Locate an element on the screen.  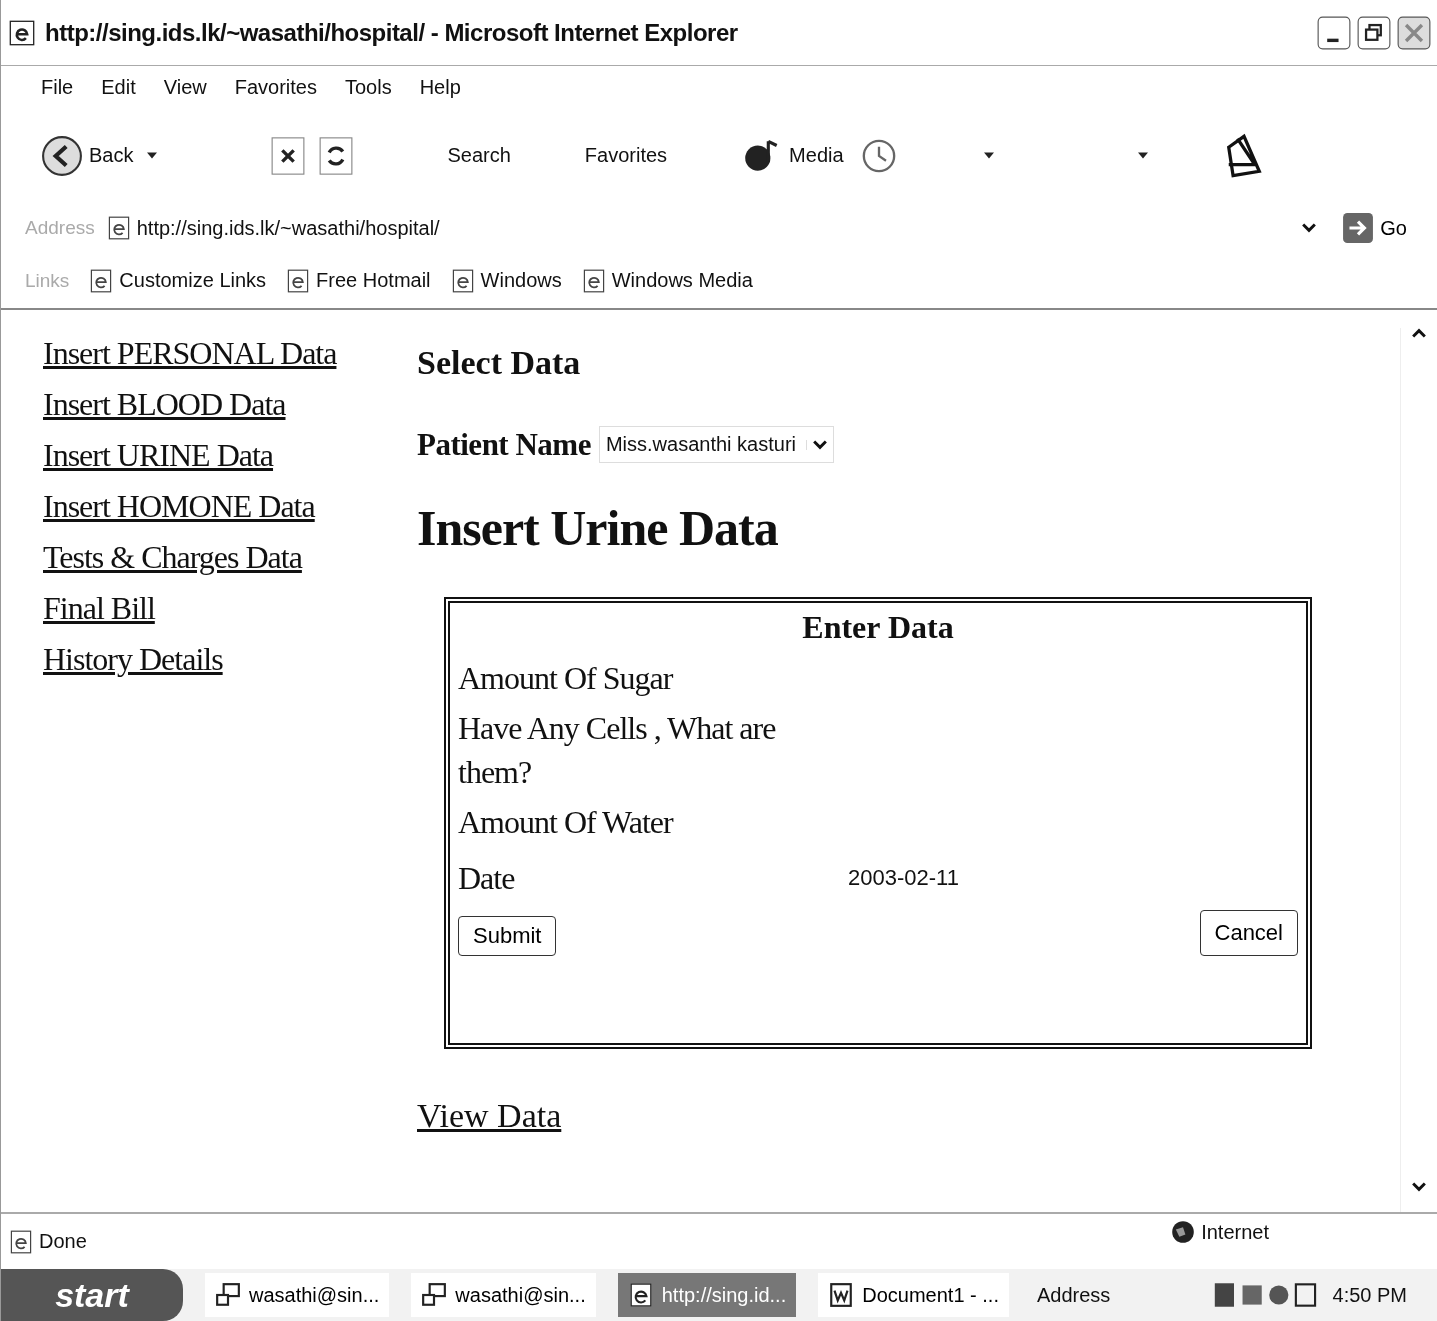
minimize-icon is located at coordinates (1334, 32).